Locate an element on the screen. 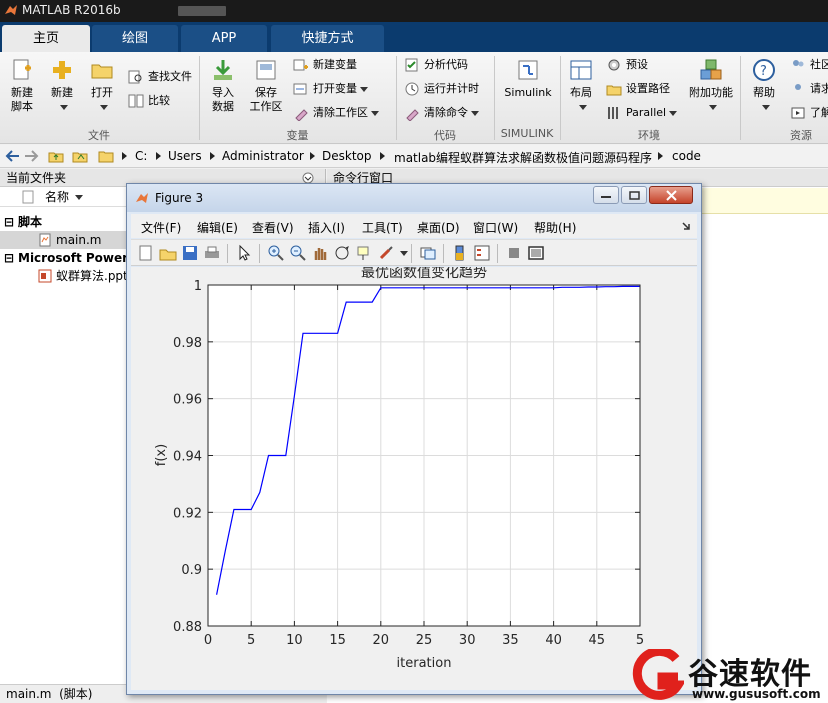  folder-icon is located at coordinates (106, 157).